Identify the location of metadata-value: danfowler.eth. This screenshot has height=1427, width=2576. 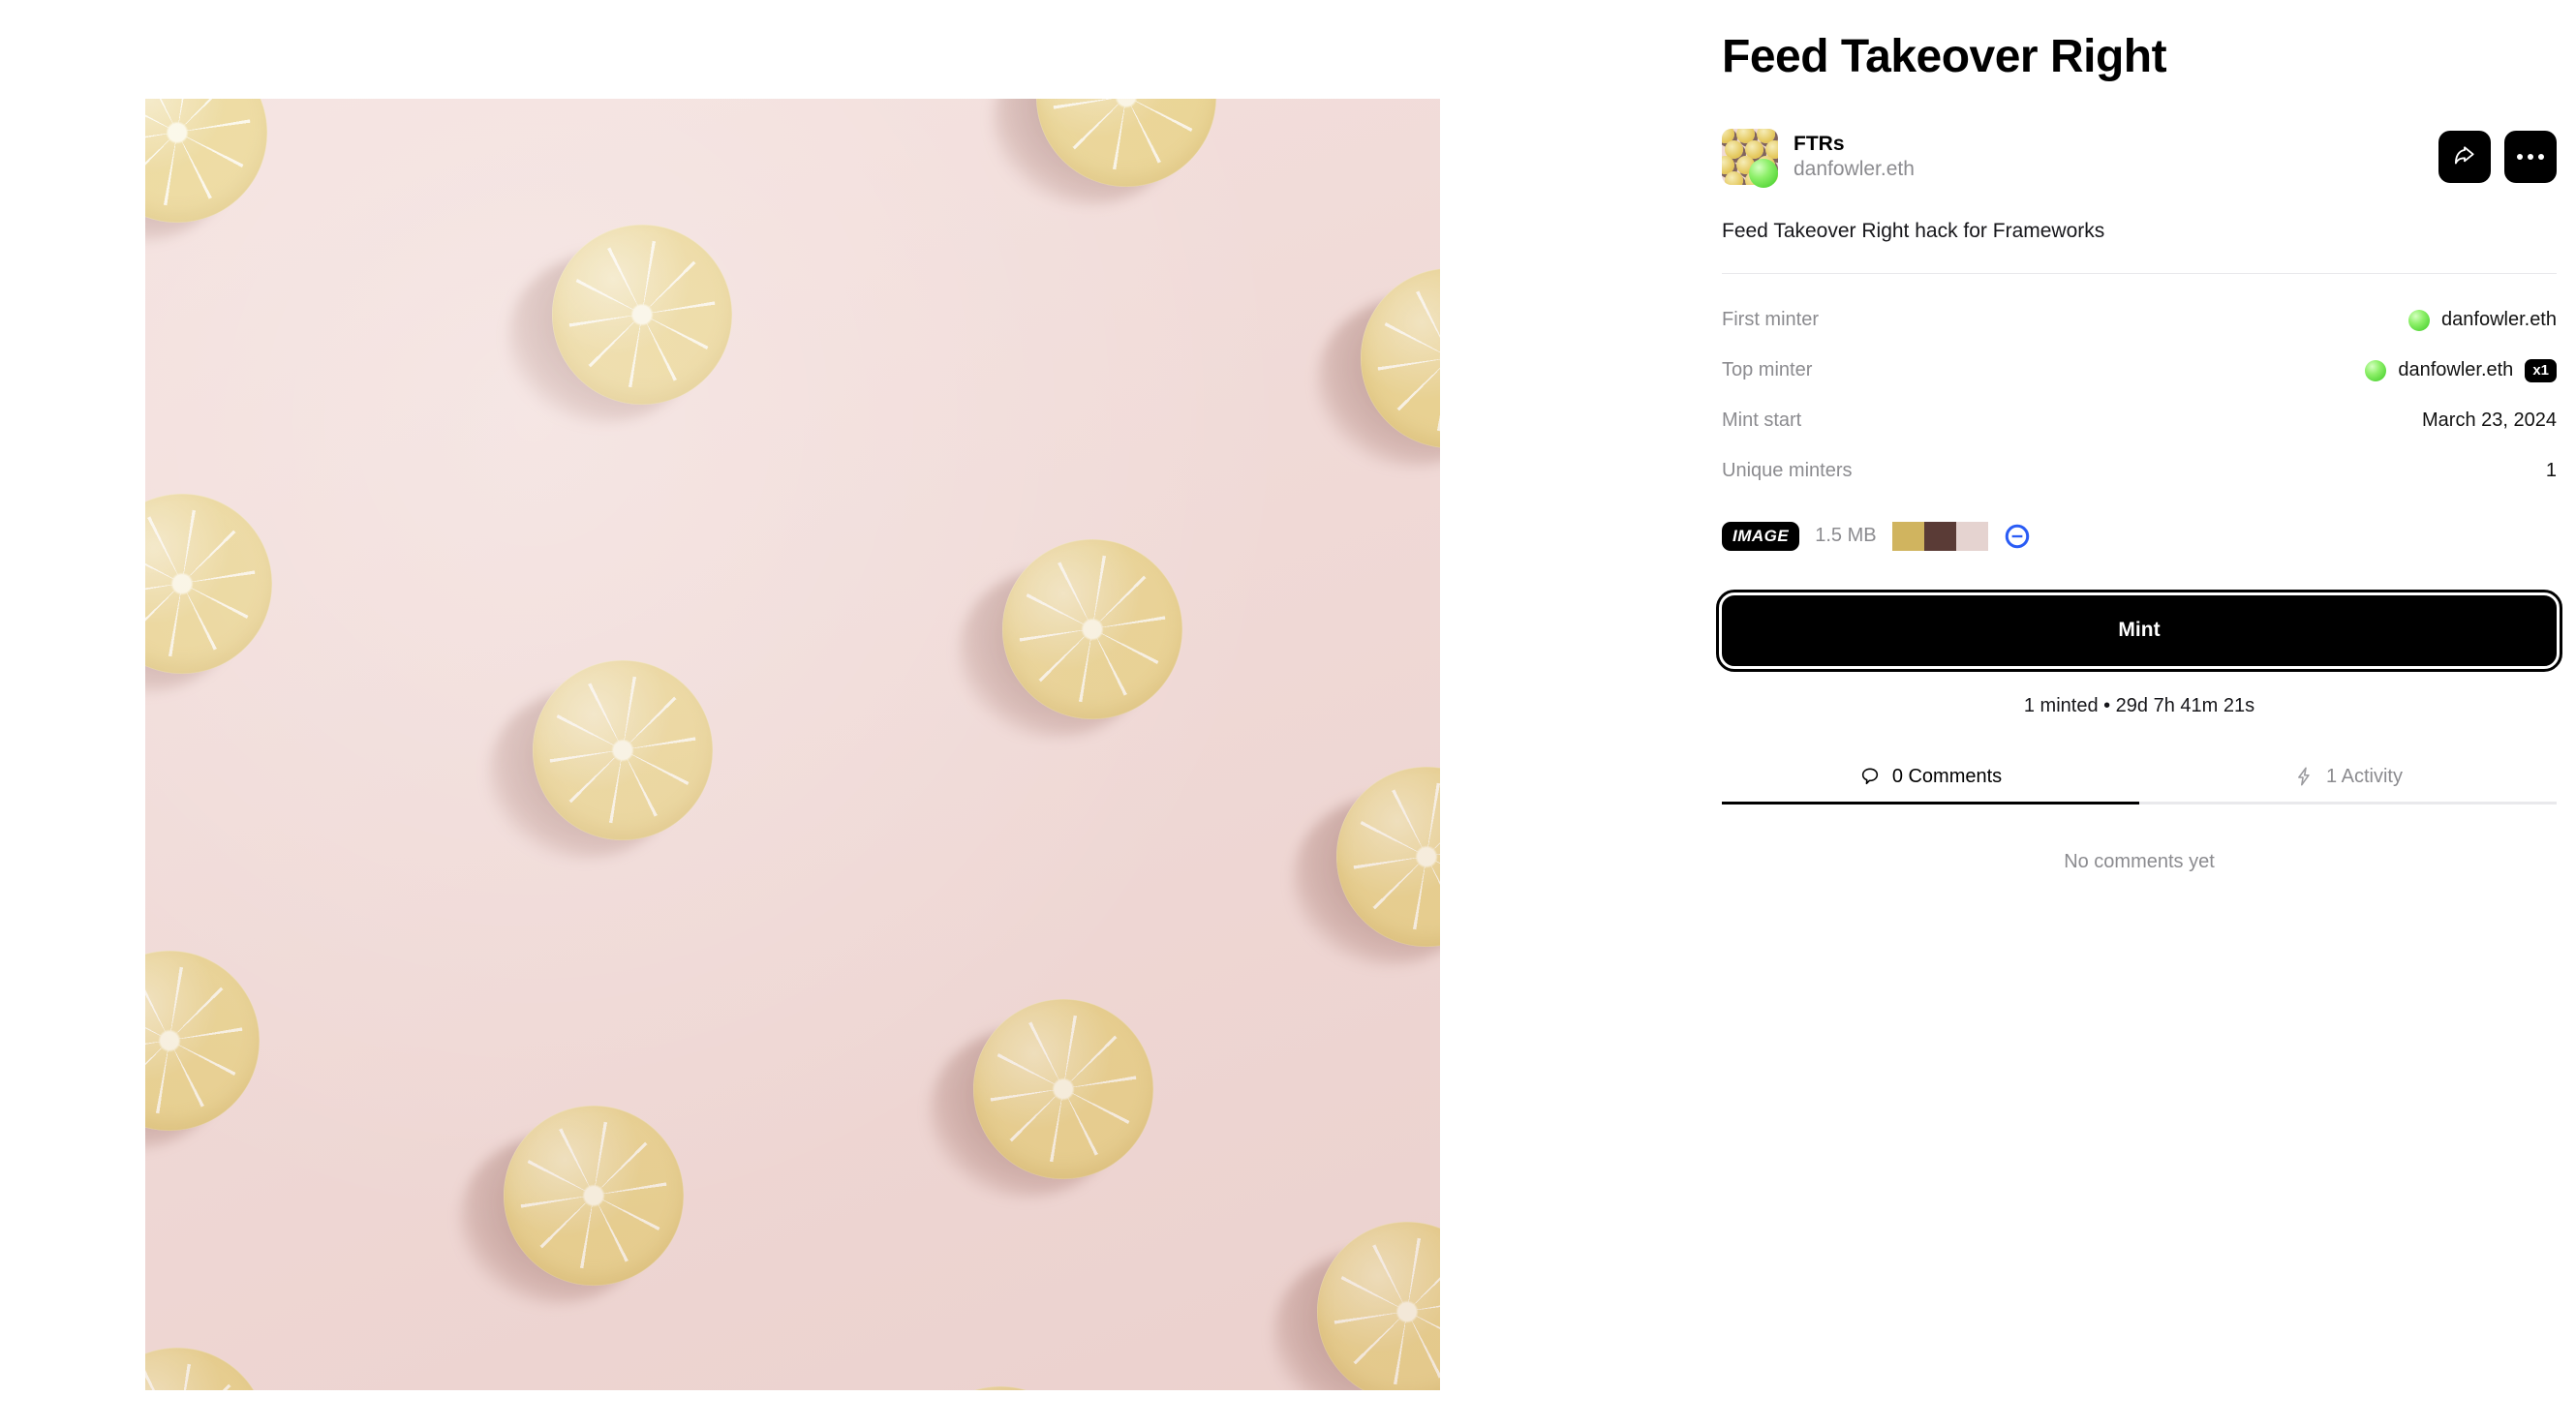
(2482, 320).